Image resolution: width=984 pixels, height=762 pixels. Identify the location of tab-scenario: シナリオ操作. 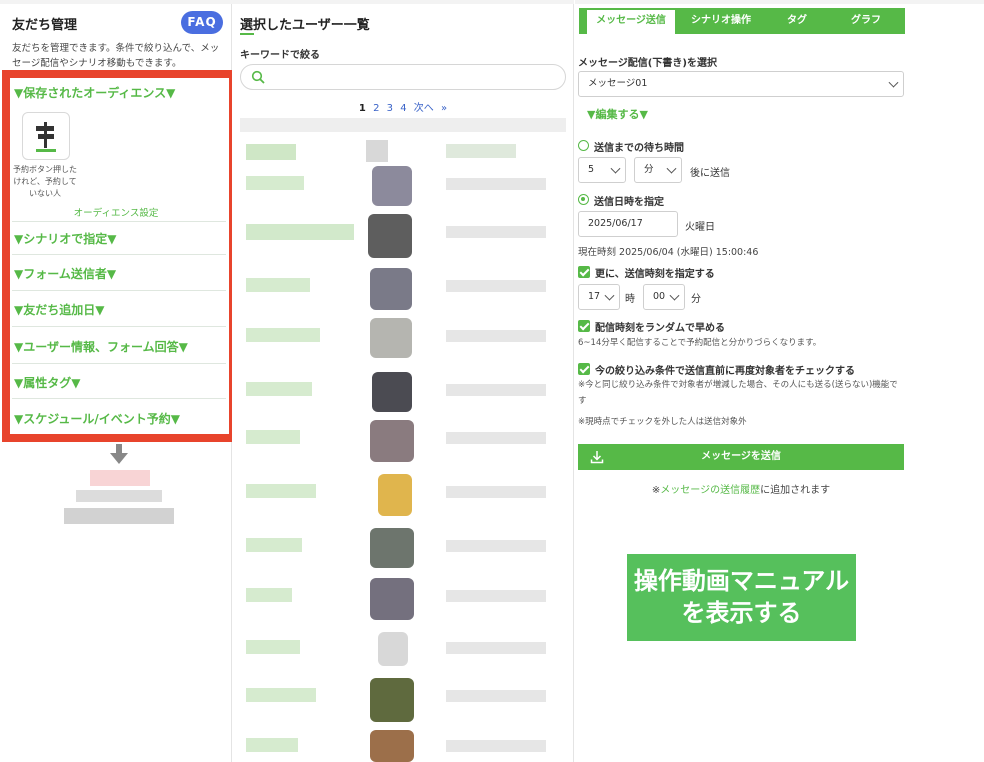
(721, 21).